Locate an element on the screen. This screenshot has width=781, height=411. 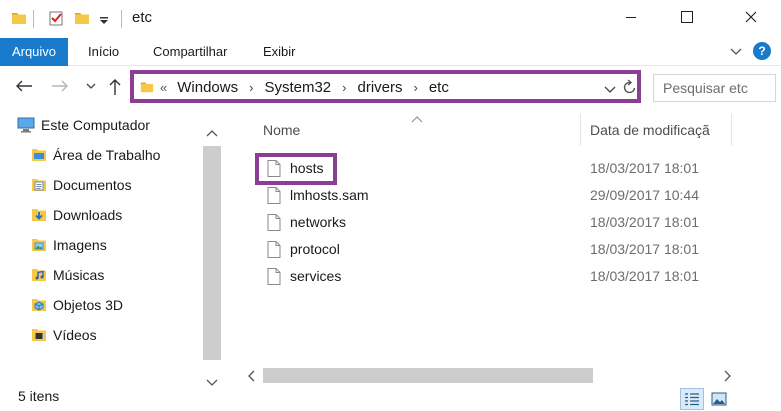
tree-item-downloads: Downloads is located at coordinates (76, 215).